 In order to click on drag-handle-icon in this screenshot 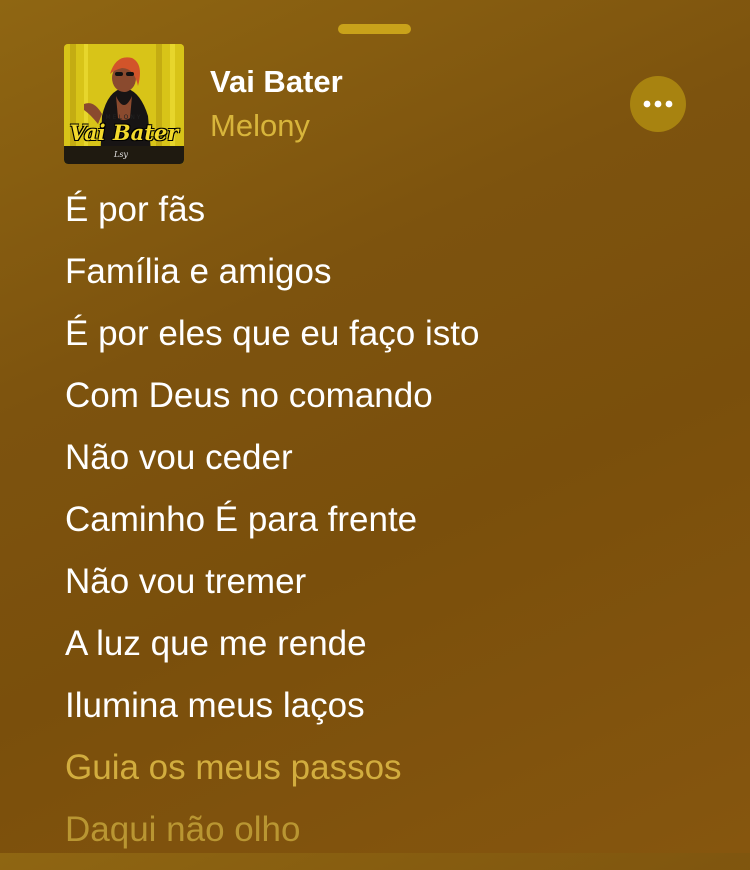, I will do `click(374, 29)`.